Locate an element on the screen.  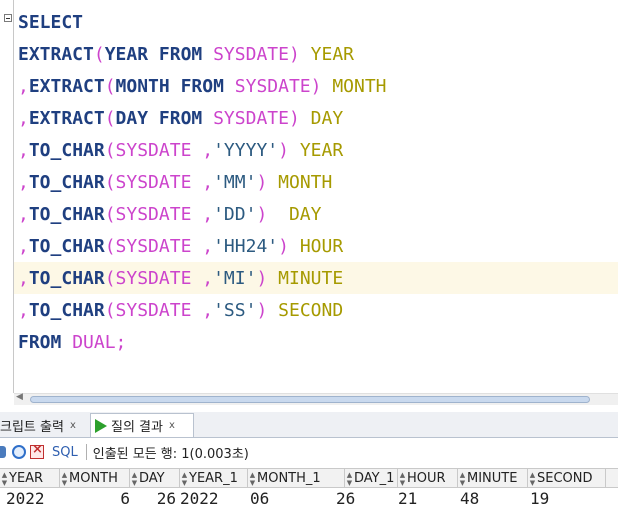
code-line: ,EXTRACT(DAY FROM SYSDATE) DAY is located at coordinates (202, 119).